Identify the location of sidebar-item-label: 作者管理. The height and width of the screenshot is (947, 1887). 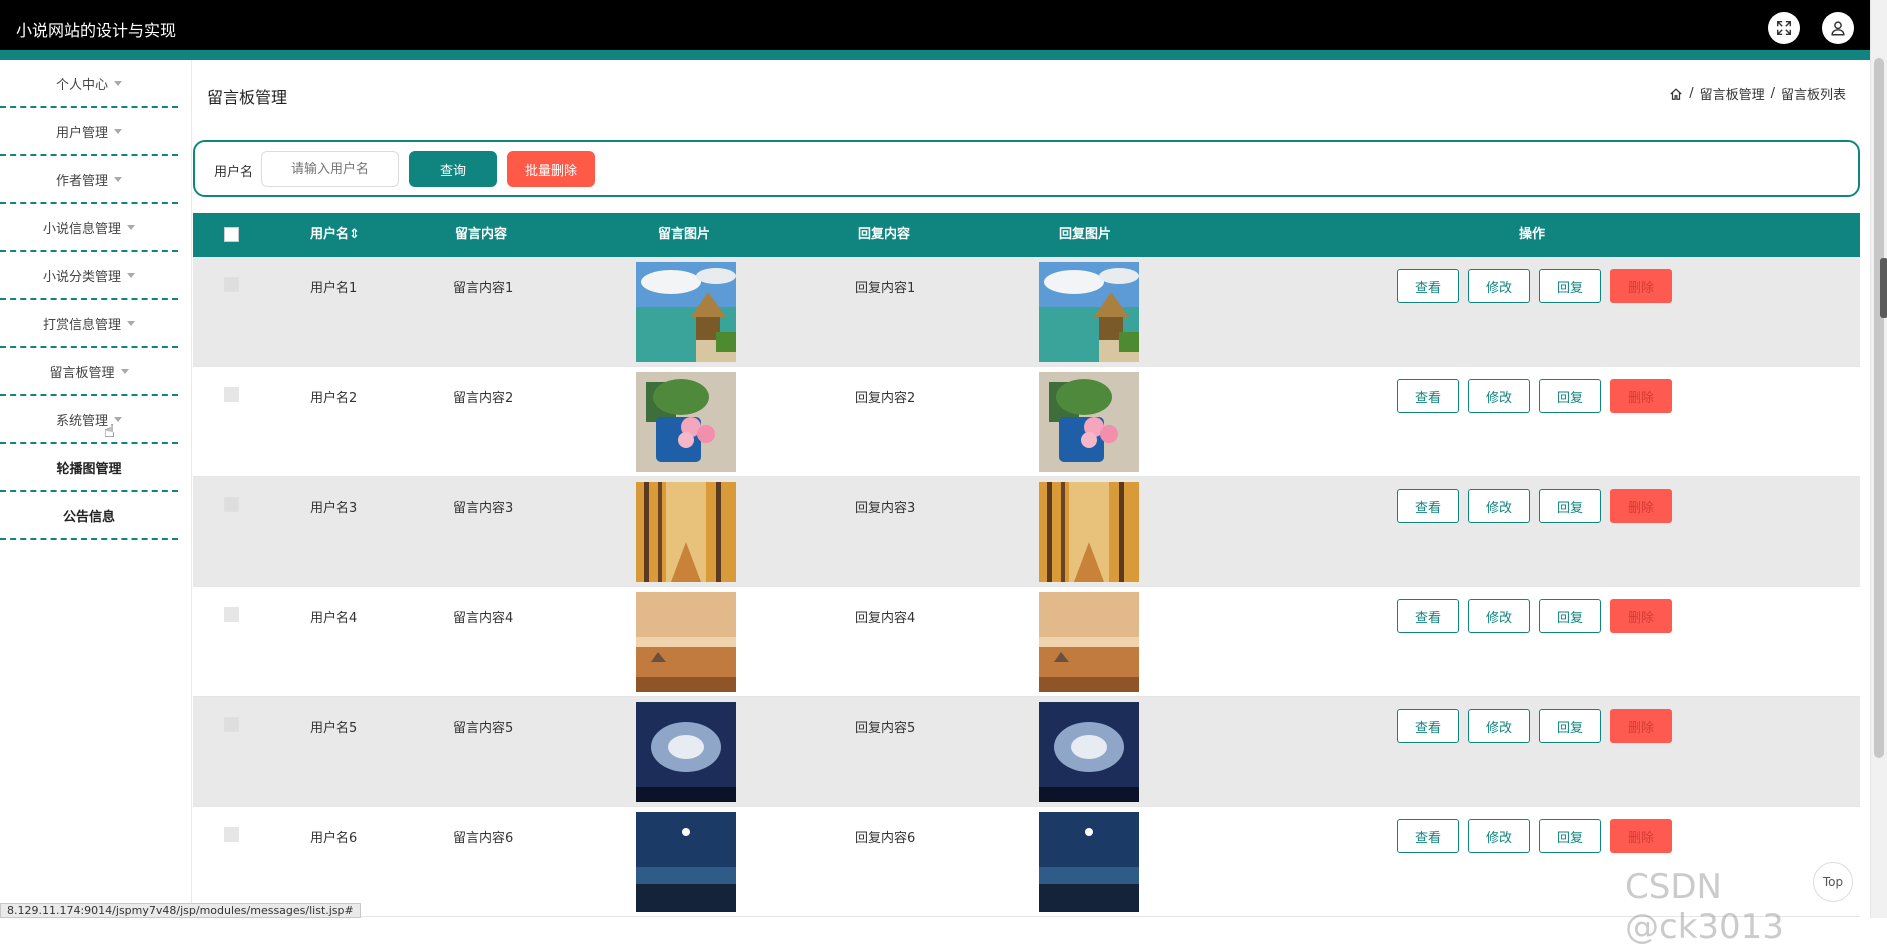
(81, 181).